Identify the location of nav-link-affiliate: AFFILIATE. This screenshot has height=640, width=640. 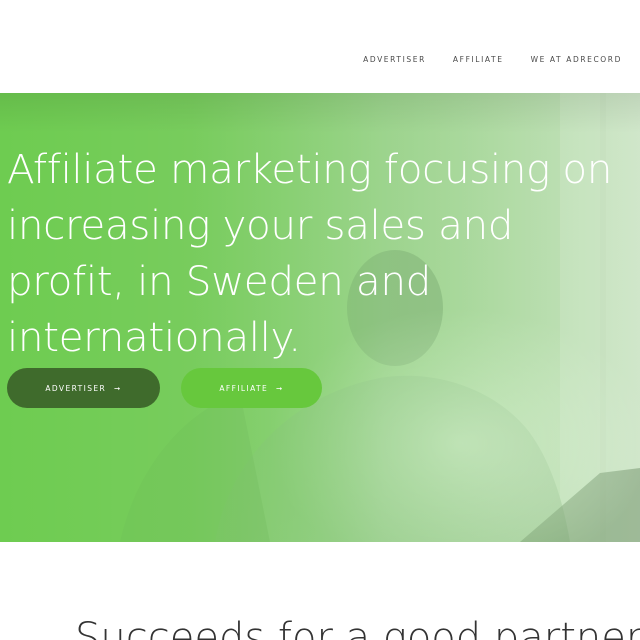
(478, 59).